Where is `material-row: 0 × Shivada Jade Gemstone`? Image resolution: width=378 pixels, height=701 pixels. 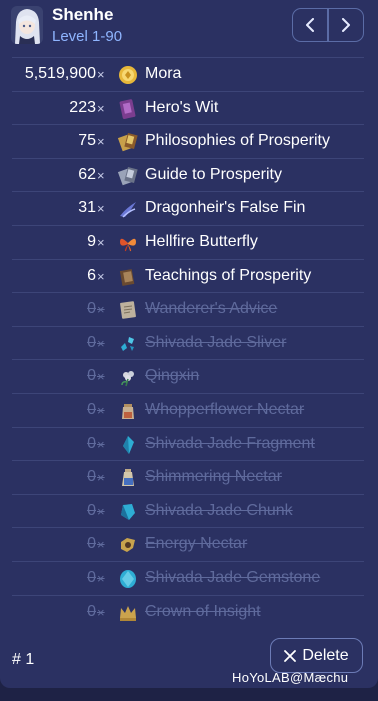 material-row: 0 × Shivada Jade Gemstone is located at coordinates (188, 577).